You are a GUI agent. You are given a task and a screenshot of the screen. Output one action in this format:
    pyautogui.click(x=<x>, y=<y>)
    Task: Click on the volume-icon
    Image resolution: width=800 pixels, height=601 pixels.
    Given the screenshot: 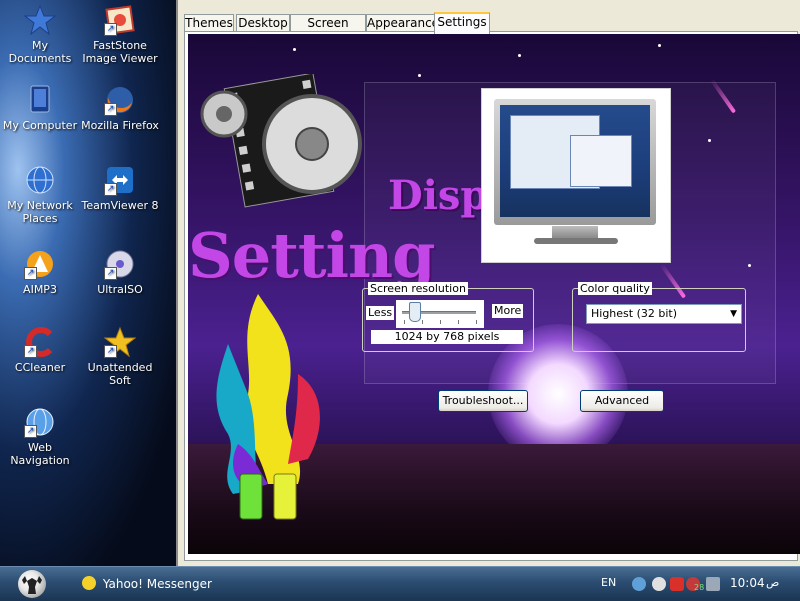 What is the action you would take?
    pyautogui.click(x=713, y=584)
    